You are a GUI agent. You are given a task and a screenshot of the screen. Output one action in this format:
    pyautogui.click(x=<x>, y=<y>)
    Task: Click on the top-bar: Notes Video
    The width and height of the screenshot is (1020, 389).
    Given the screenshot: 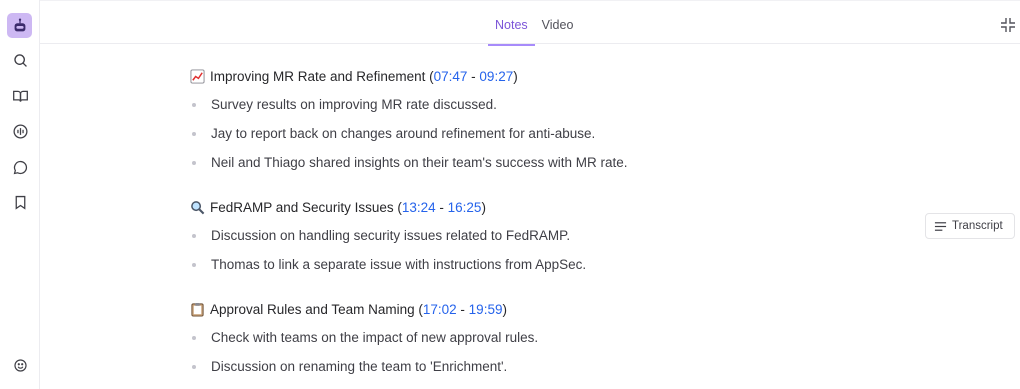 What is the action you would take?
    pyautogui.click(x=530, y=23)
    